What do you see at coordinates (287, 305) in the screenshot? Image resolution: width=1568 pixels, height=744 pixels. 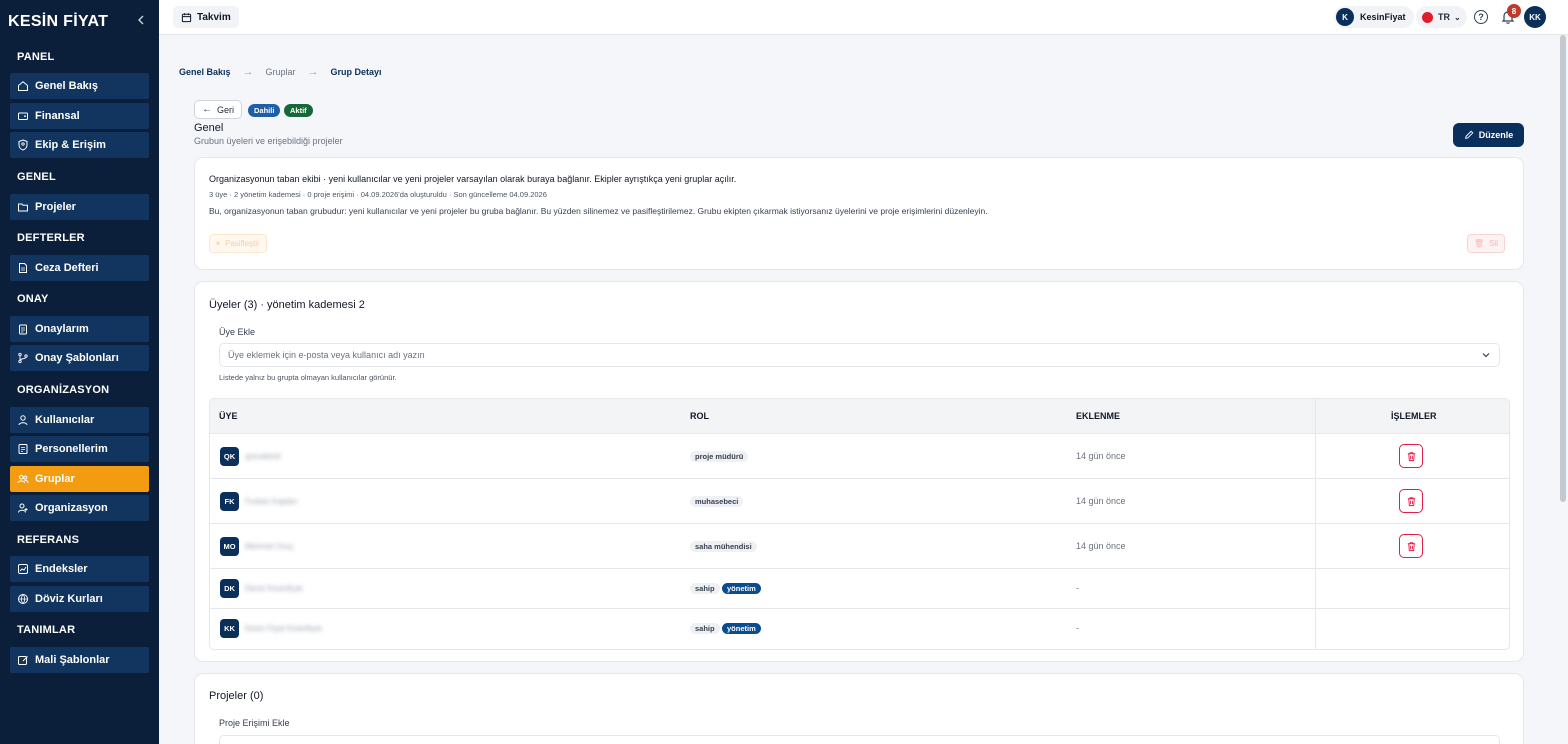 I see `members-title: Üyeler (3) · yönetim kademesi 2` at bounding box center [287, 305].